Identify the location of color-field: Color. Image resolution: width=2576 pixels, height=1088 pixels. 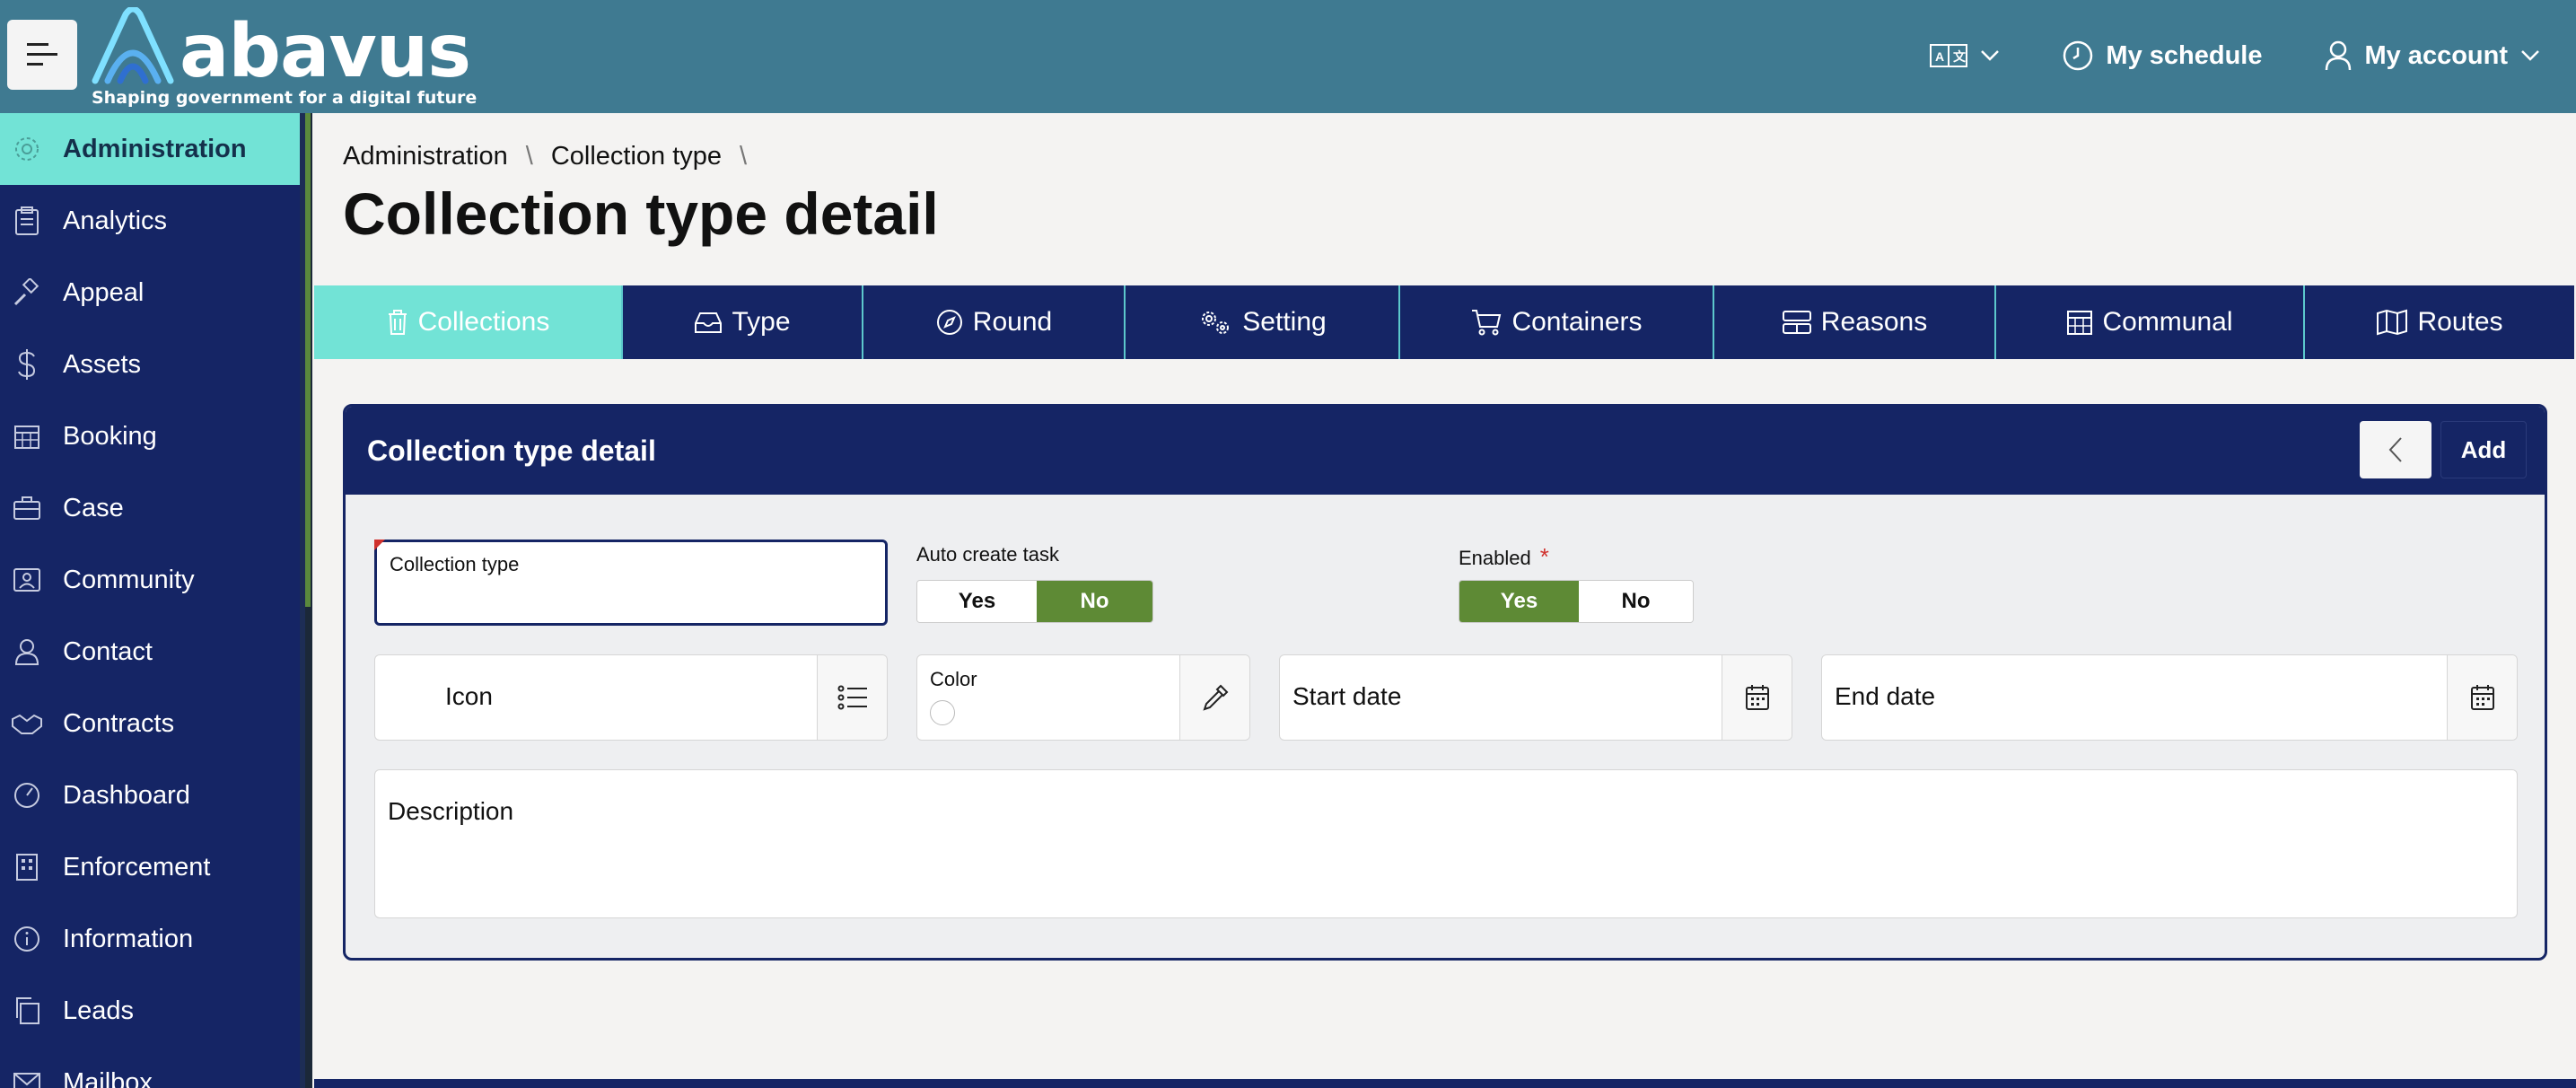
(1083, 697).